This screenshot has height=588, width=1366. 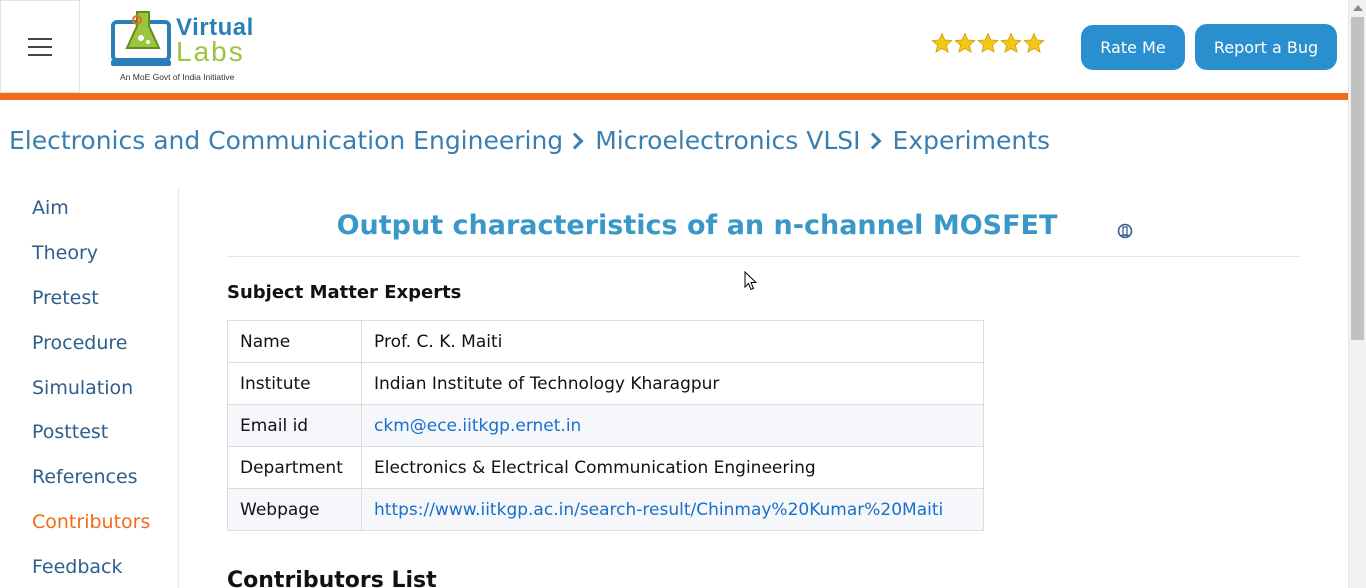 What do you see at coordinates (77, 567) in the screenshot?
I see `sidebar-item-feedback: Feedback` at bounding box center [77, 567].